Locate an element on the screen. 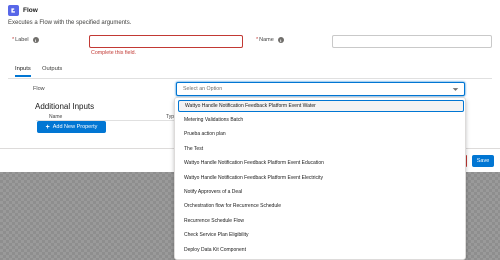 The image size is (500, 260). tab-bar: Inputs Outputs is located at coordinates (250, 72).